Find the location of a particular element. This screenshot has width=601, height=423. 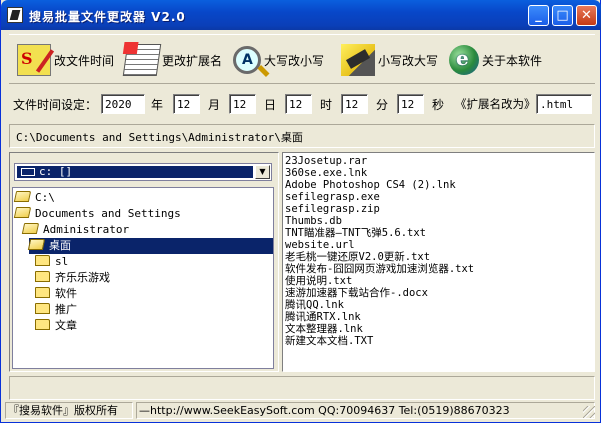

second-unit-label: 秒 is located at coordinates (438, 105).